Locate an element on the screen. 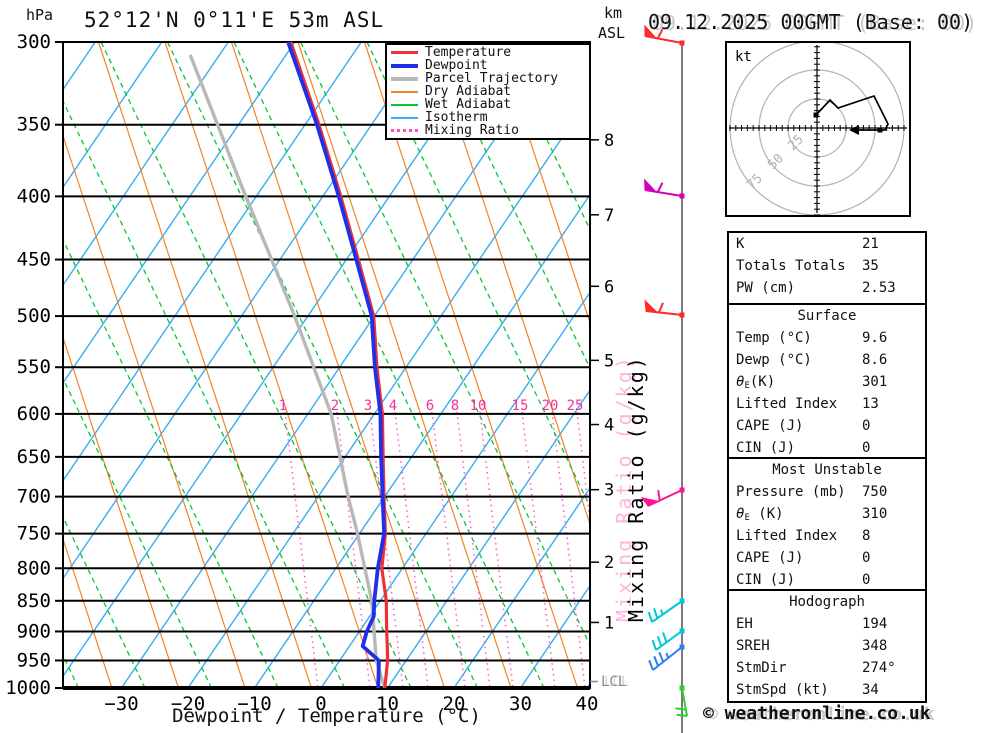  parcel-line-swatch is located at coordinates (404, 78).